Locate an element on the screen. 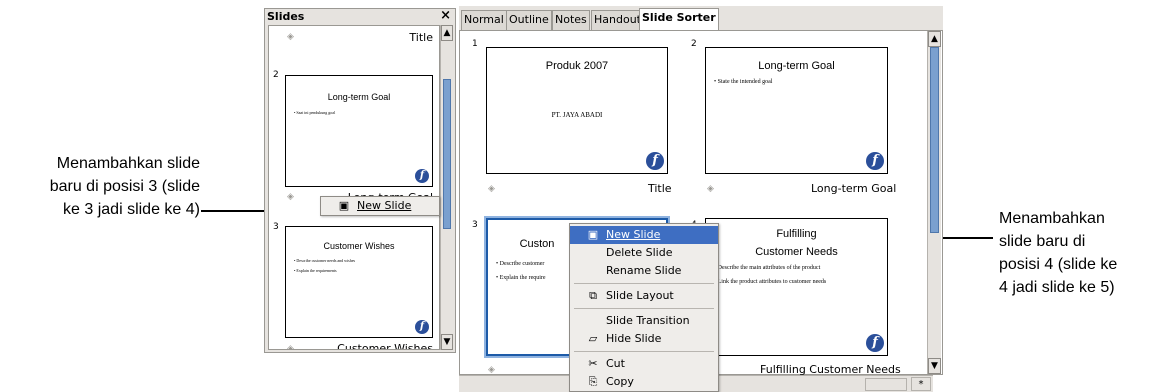  tab-normal: Normal is located at coordinates (484, 20).